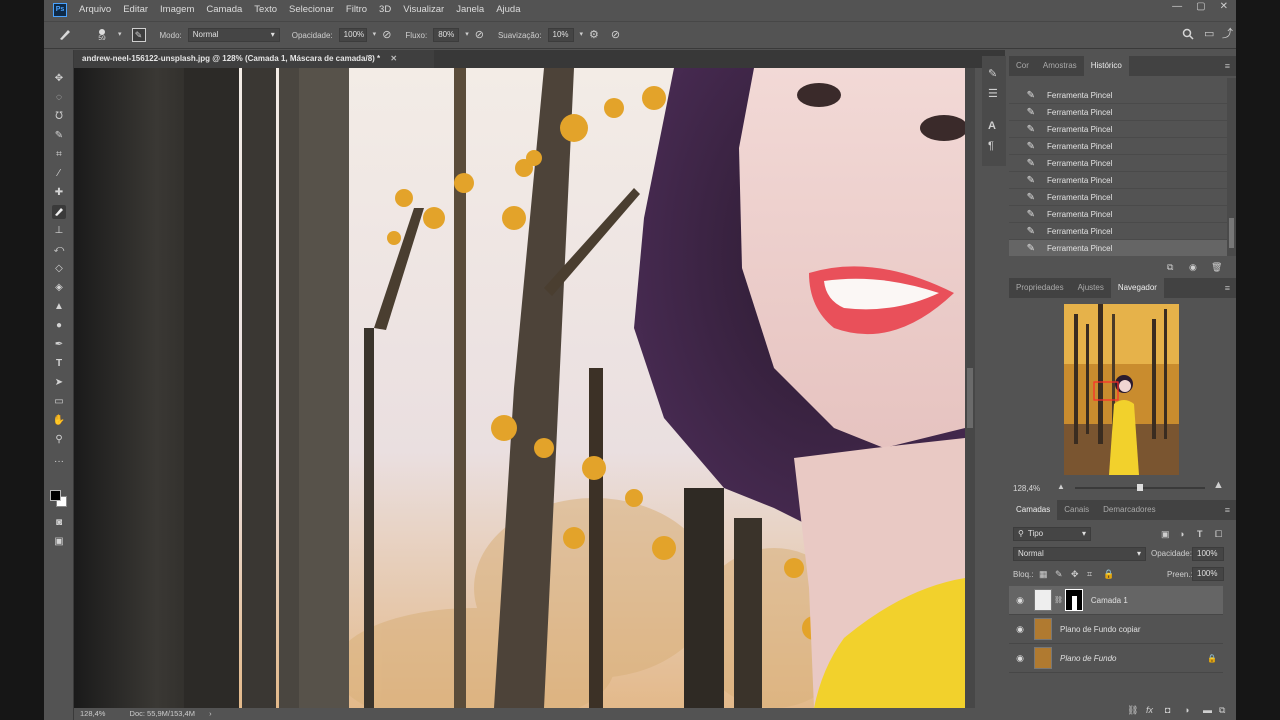  What do you see at coordinates (1177, 7) in the screenshot?
I see `minimize-button: —` at bounding box center [1177, 7].